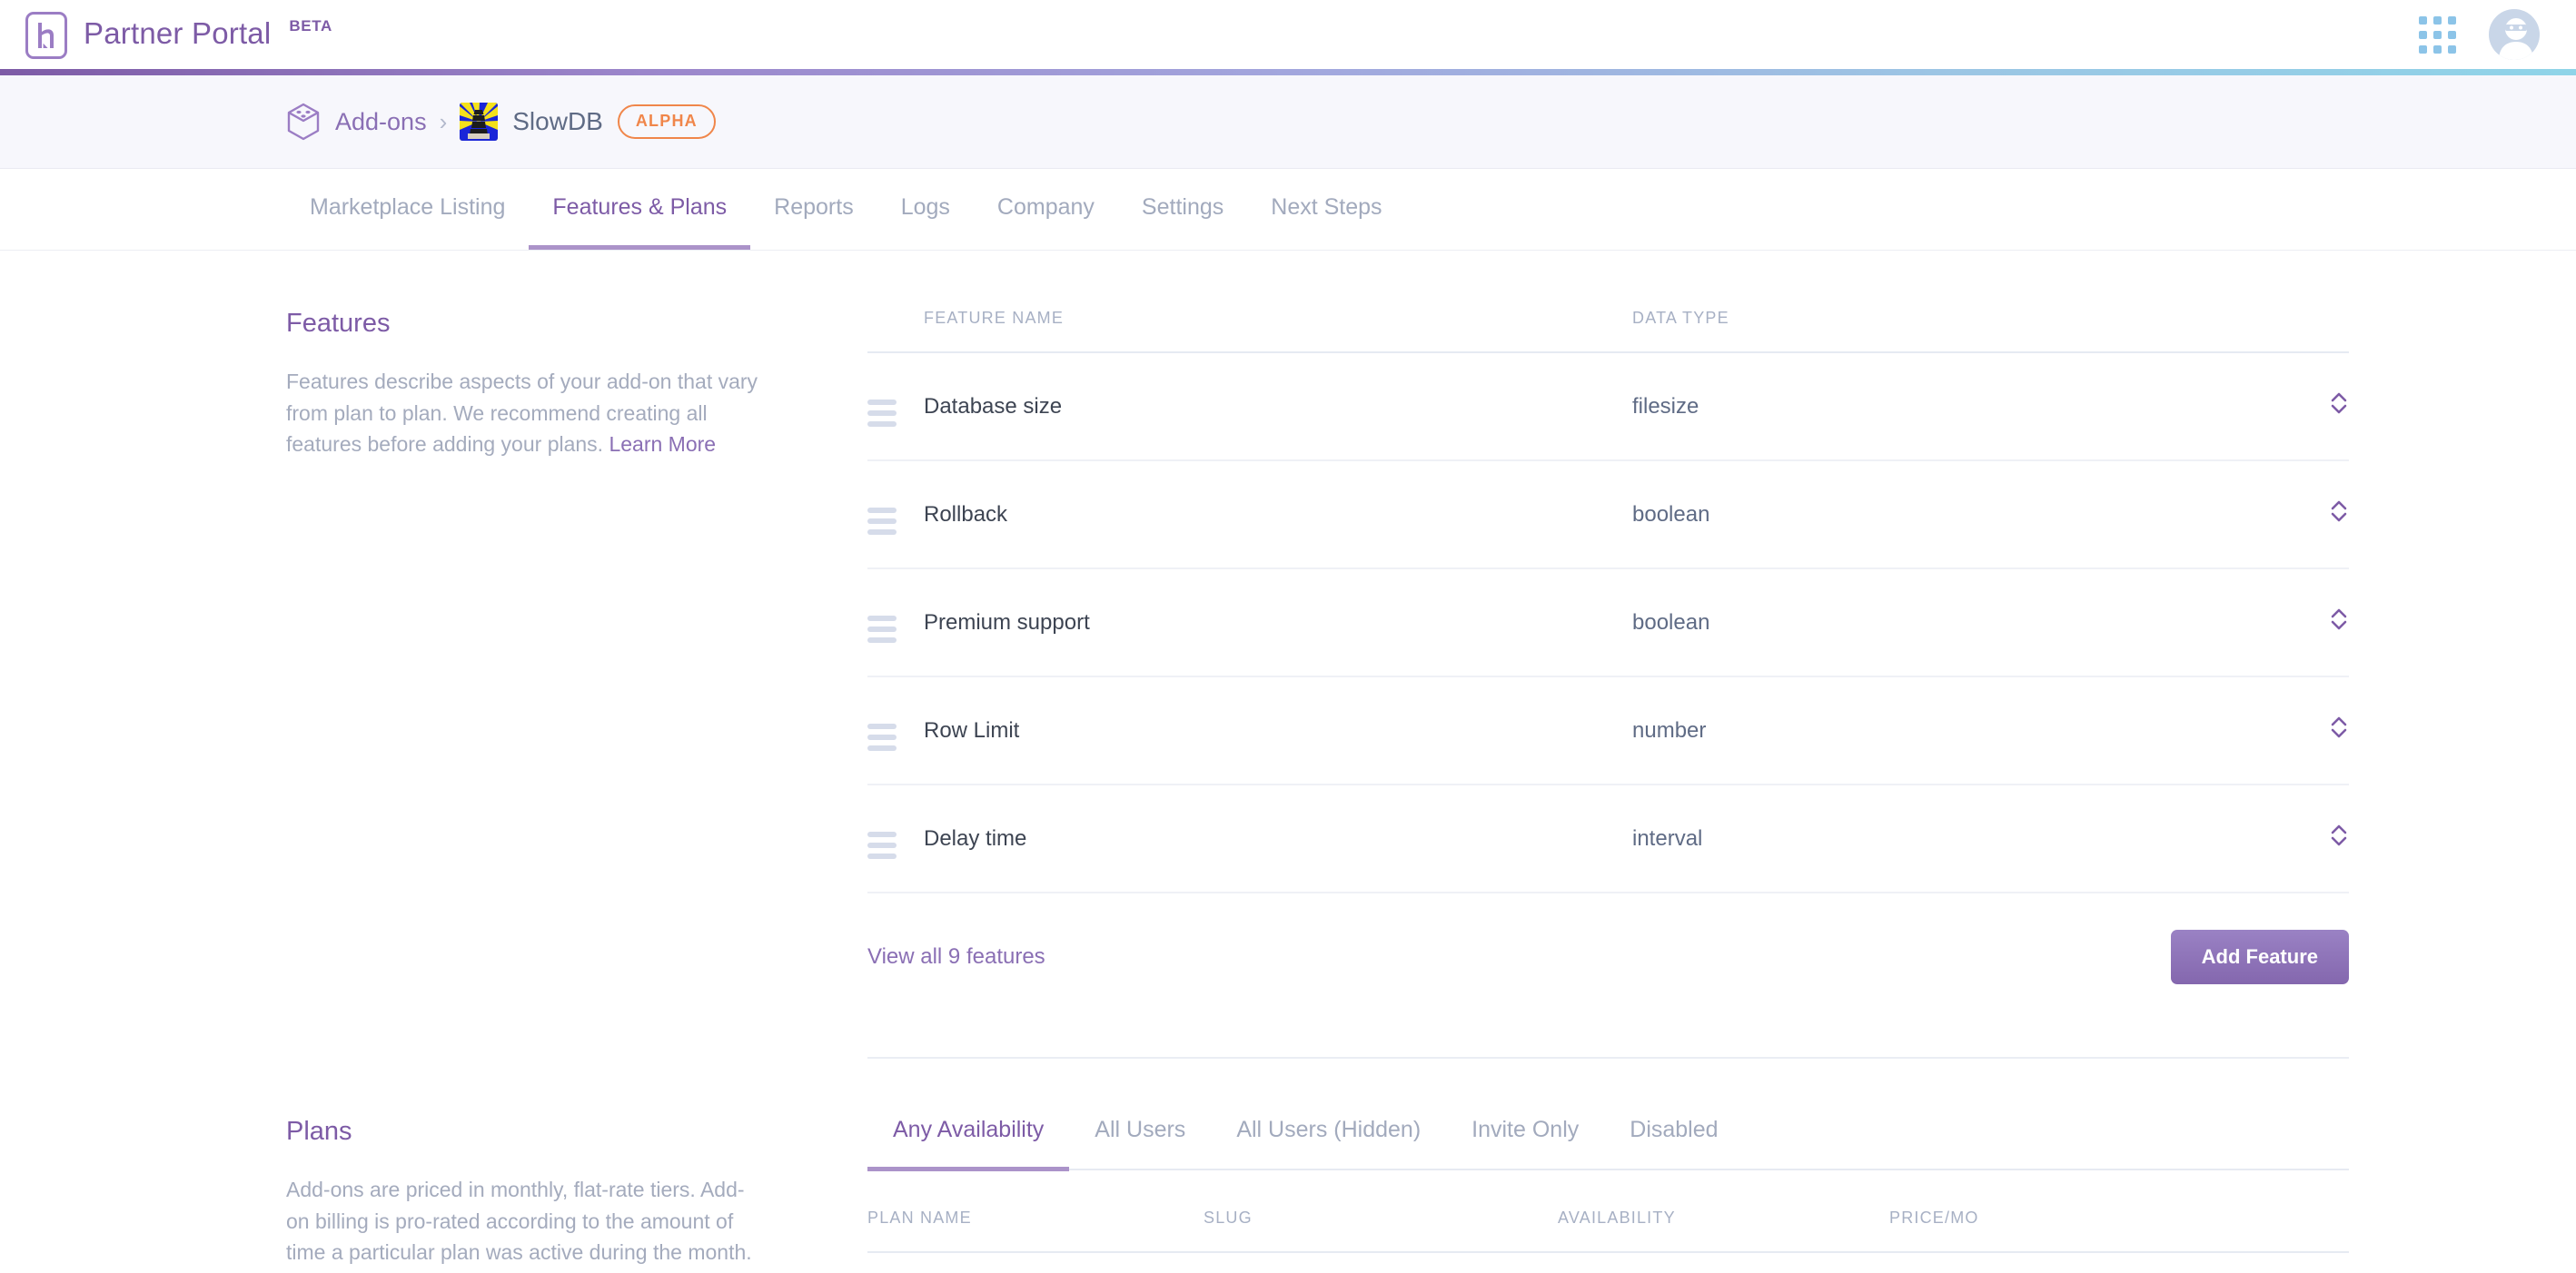  What do you see at coordinates (2317, 1262) in the screenshot?
I see `plan-sort-control` at bounding box center [2317, 1262].